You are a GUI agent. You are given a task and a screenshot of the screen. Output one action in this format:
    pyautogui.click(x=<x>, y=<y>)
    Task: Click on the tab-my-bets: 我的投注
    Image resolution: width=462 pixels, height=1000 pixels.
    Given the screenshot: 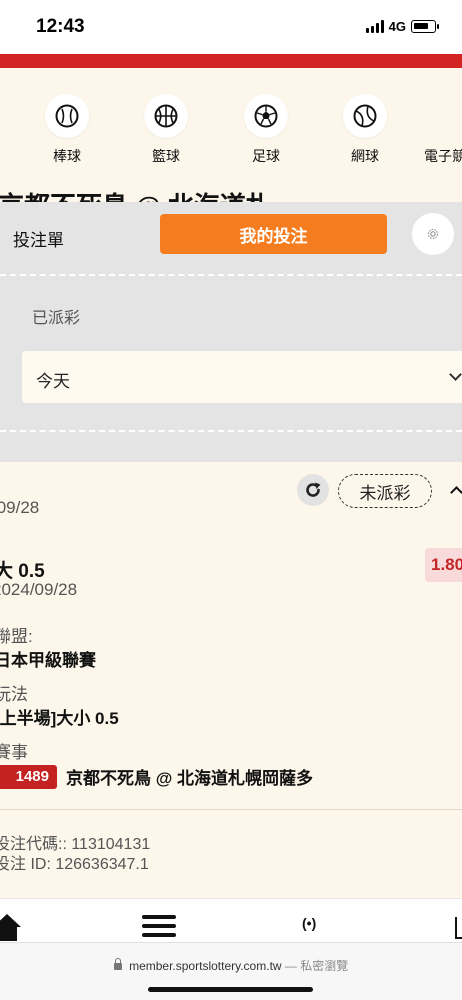 What is the action you would take?
    pyautogui.click(x=273, y=234)
    